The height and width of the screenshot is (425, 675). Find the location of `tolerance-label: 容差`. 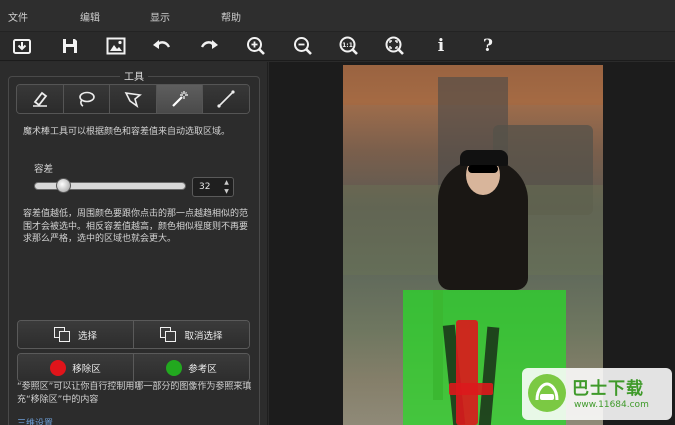

tolerance-label: 容差 is located at coordinates (44, 169).